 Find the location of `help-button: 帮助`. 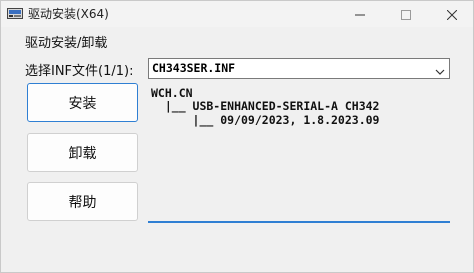

help-button: 帮助 is located at coordinates (82, 201).